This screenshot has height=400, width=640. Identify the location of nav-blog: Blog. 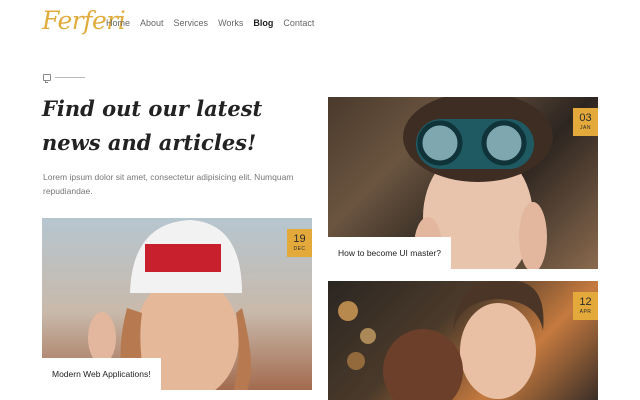
(263, 23).